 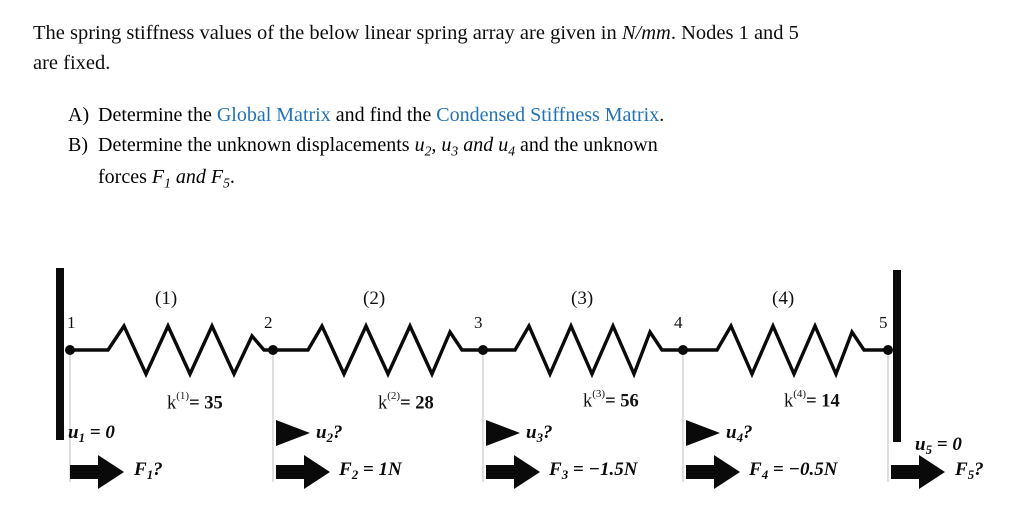 I want to click on node-dots, so click(x=479, y=350).